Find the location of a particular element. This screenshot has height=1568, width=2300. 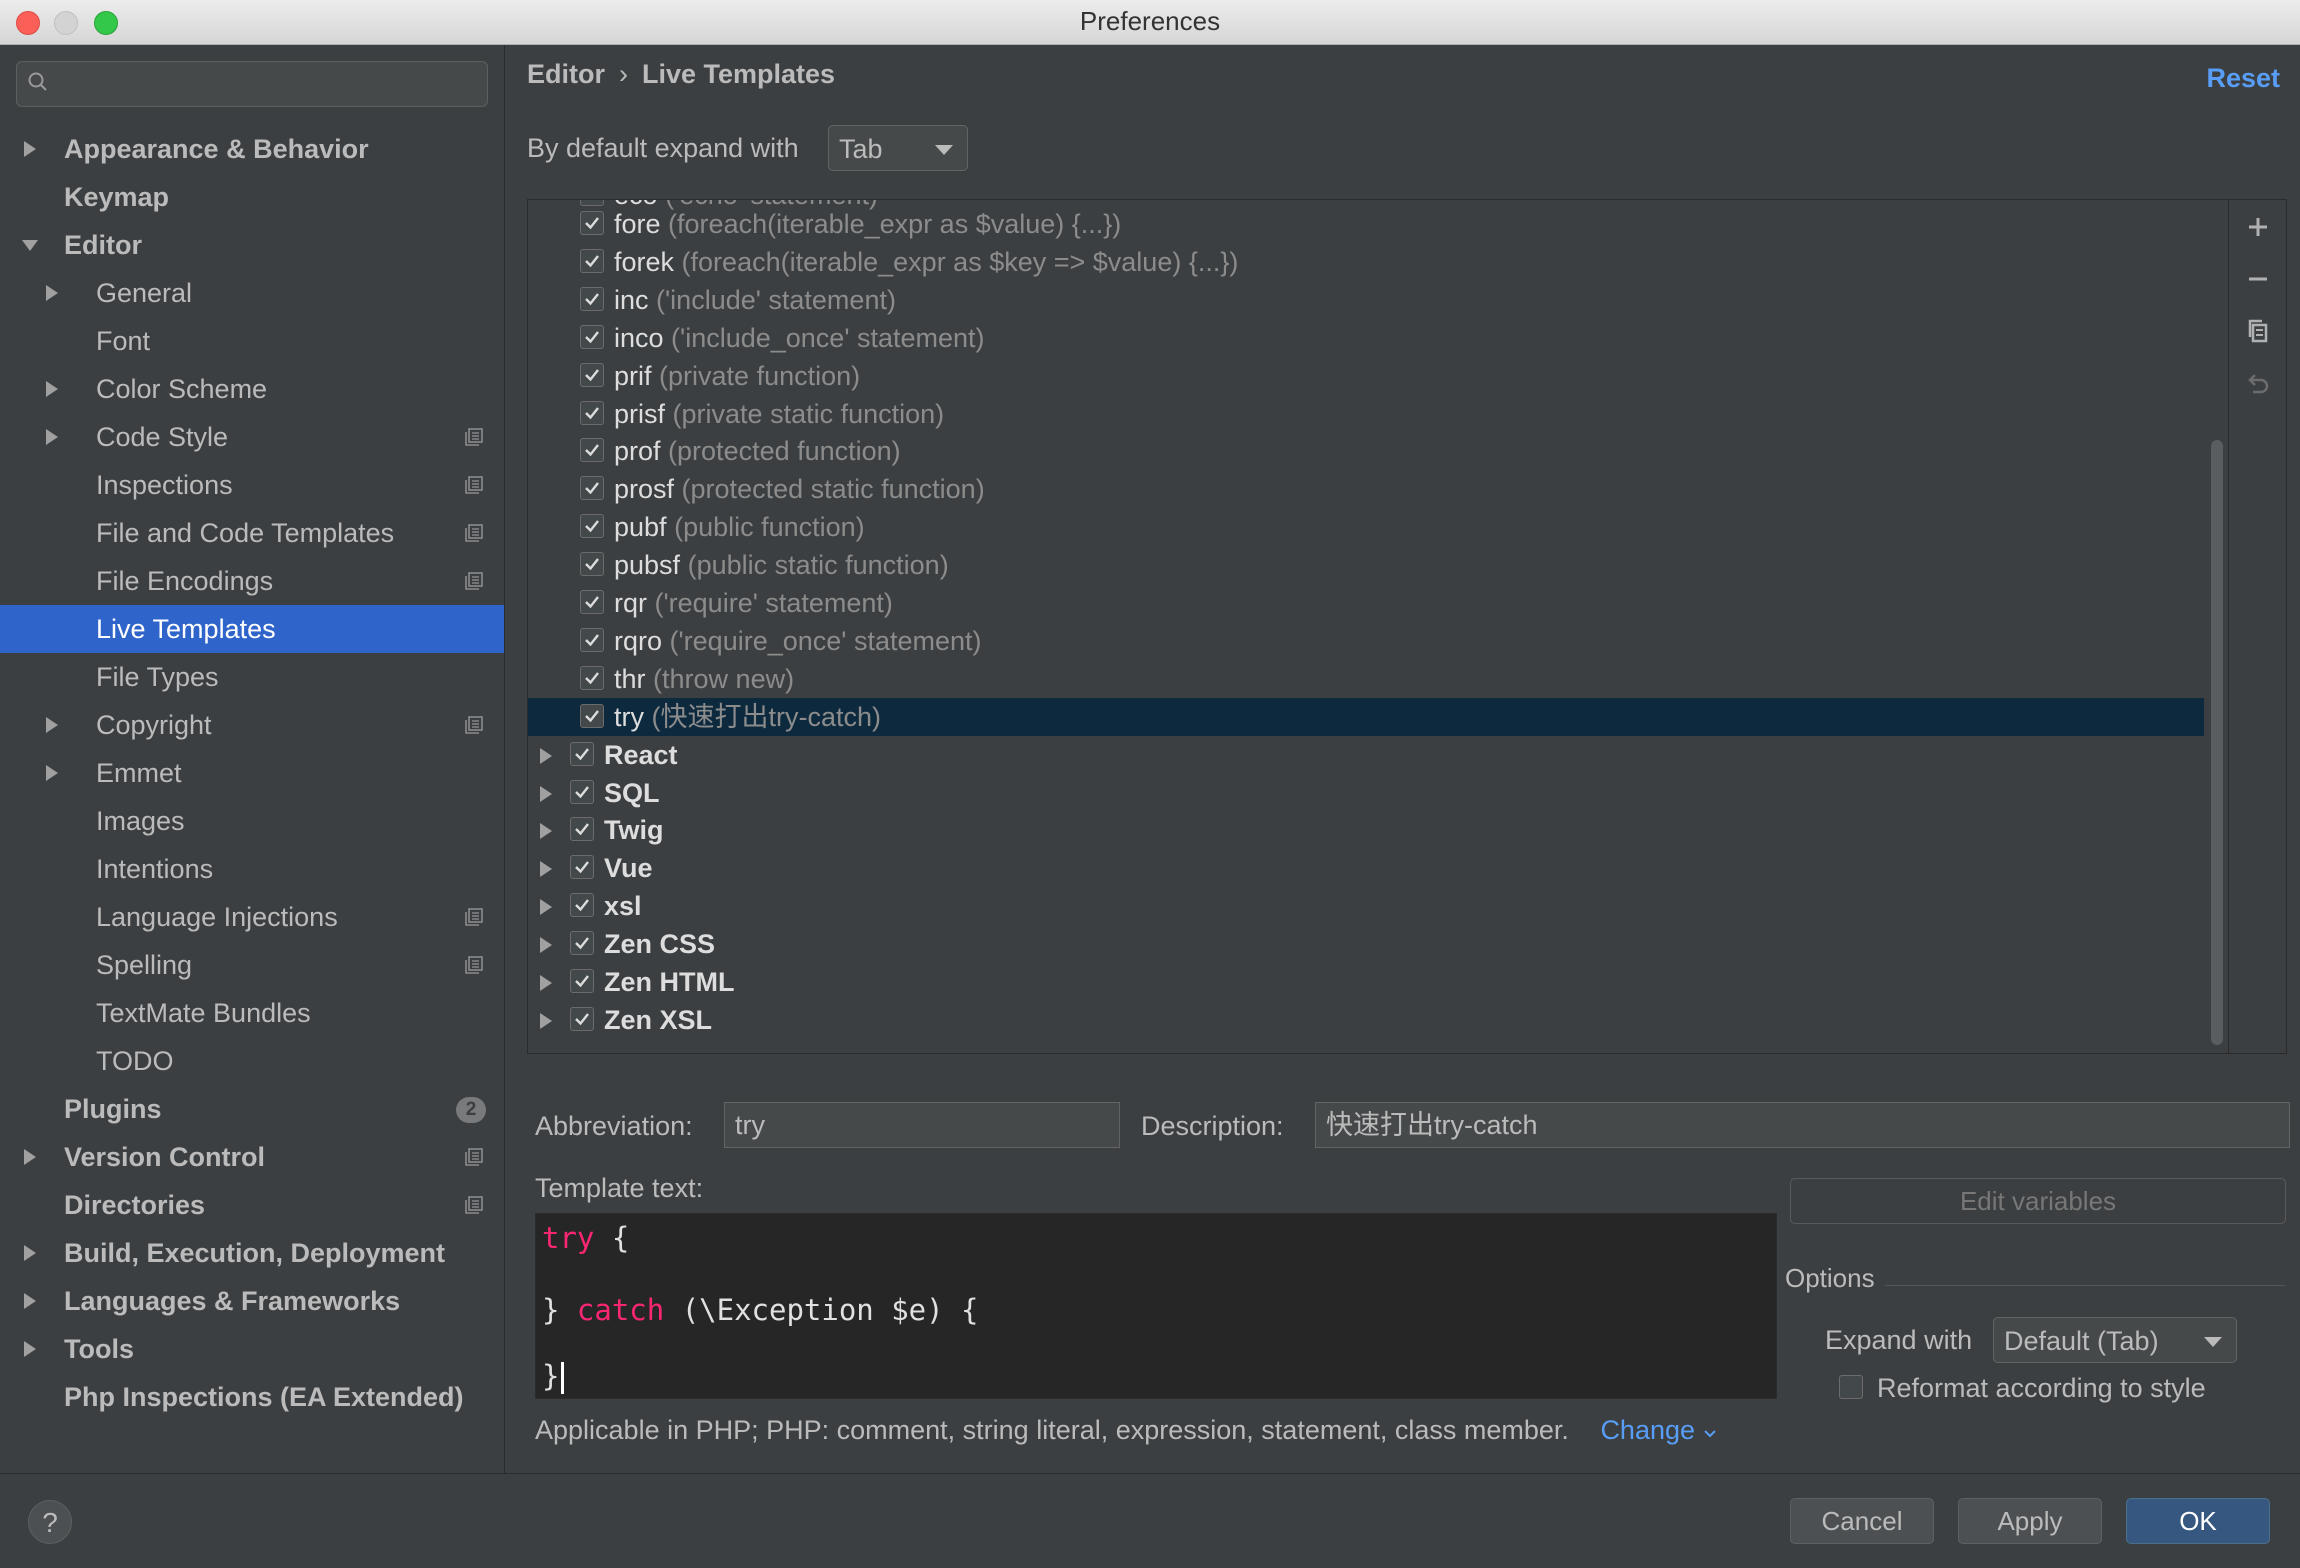

template-group-zen-xsl: Zen XSL is located at coordinates (1366, 1020).